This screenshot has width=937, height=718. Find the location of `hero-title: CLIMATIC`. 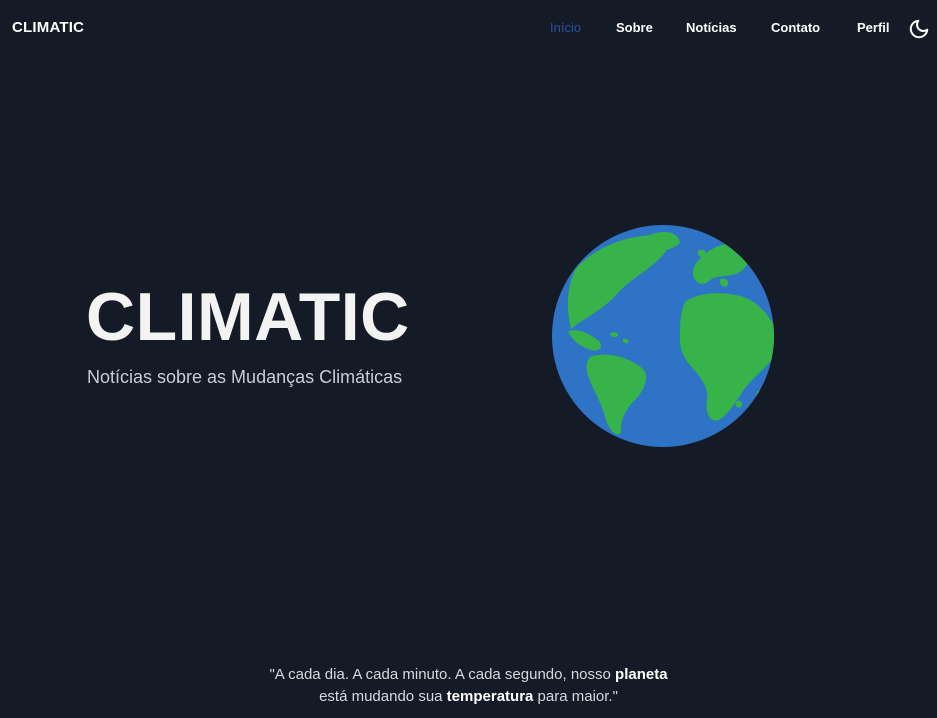

hero-title: CLIMATIC is located at coordinates (248, 317).